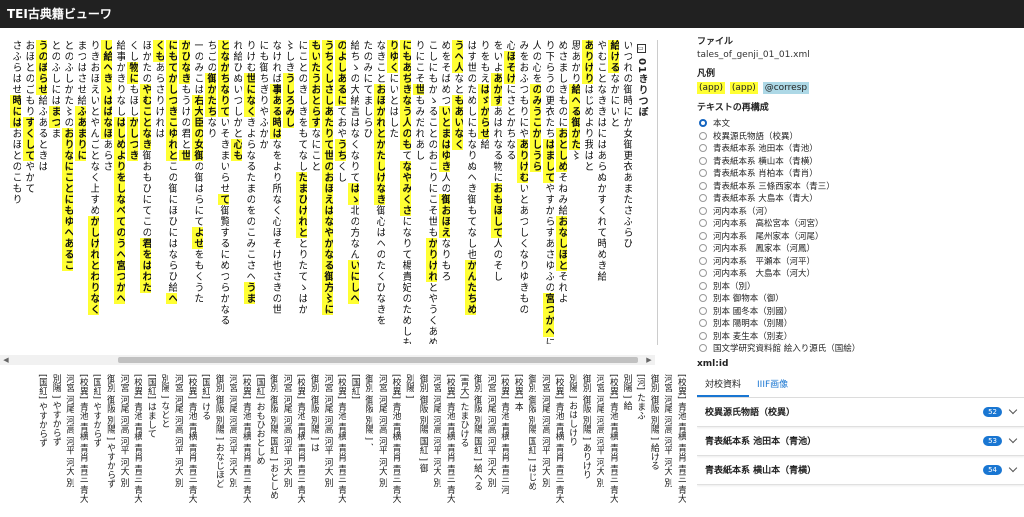  I want to click on witness-option: 河内本系 尾州家本（河尾）, so click(860, 236).